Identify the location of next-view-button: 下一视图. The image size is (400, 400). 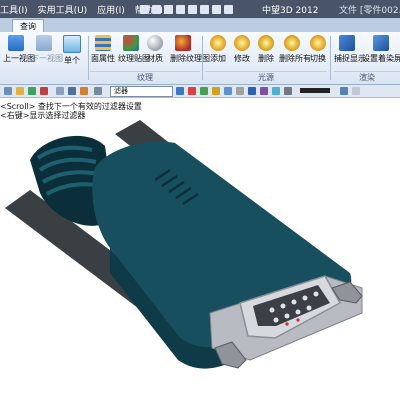
(47, 51).